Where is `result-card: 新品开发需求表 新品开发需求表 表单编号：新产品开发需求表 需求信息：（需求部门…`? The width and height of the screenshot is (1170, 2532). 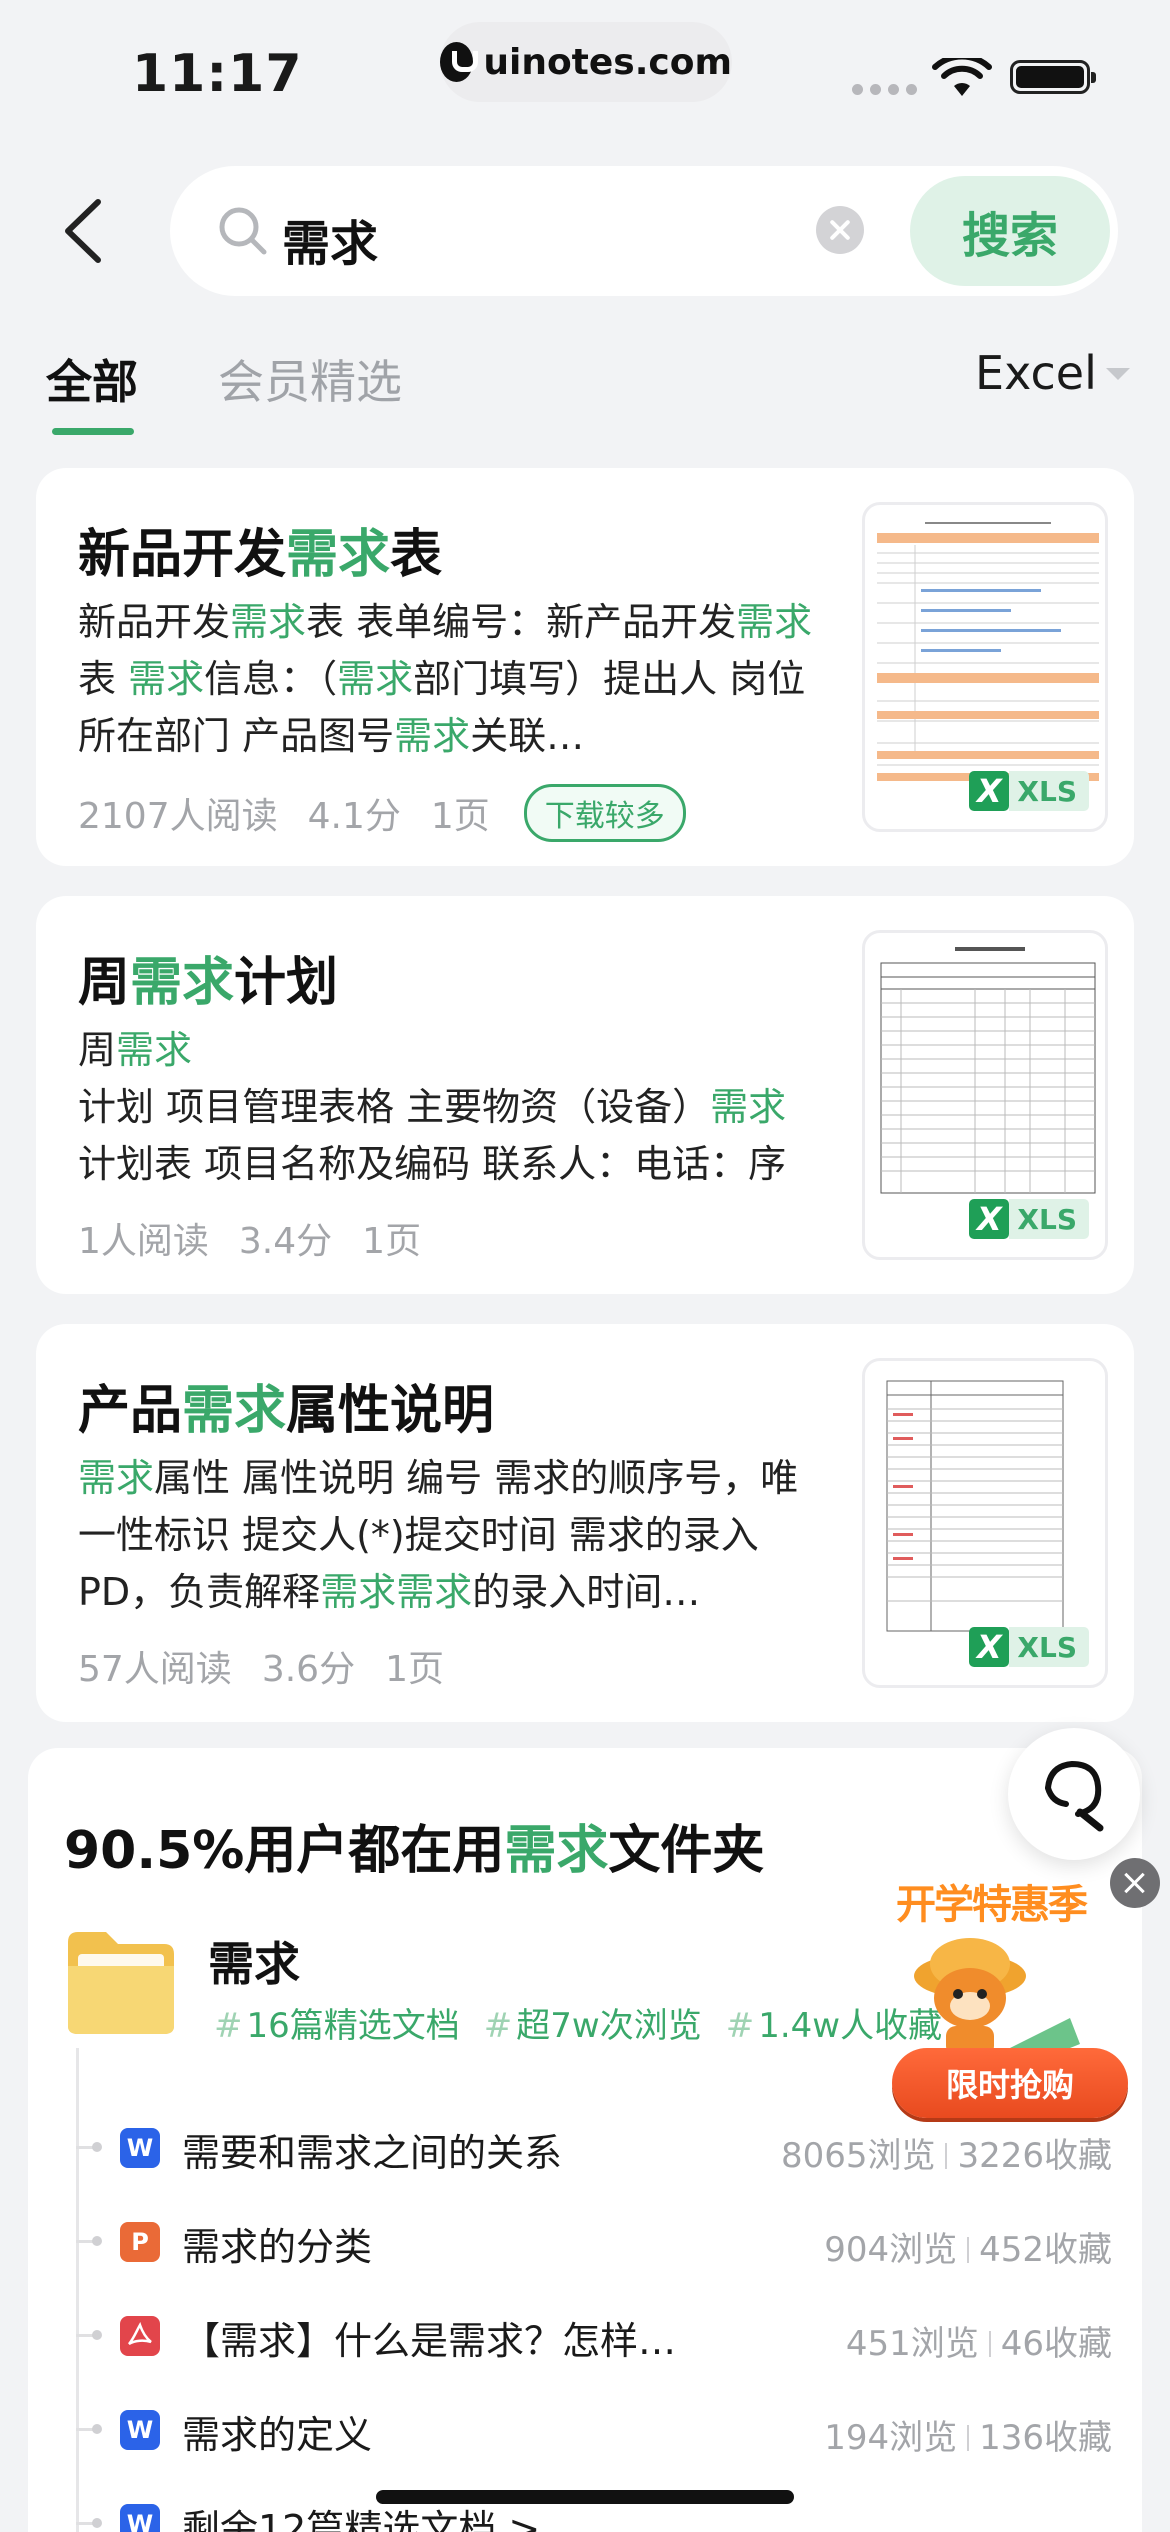
result-card: 新品开发需求表 新品开发需求表 表单编号：新产品开发需求表 需求信息：（需求部门… is located at coordinates (585, 667).